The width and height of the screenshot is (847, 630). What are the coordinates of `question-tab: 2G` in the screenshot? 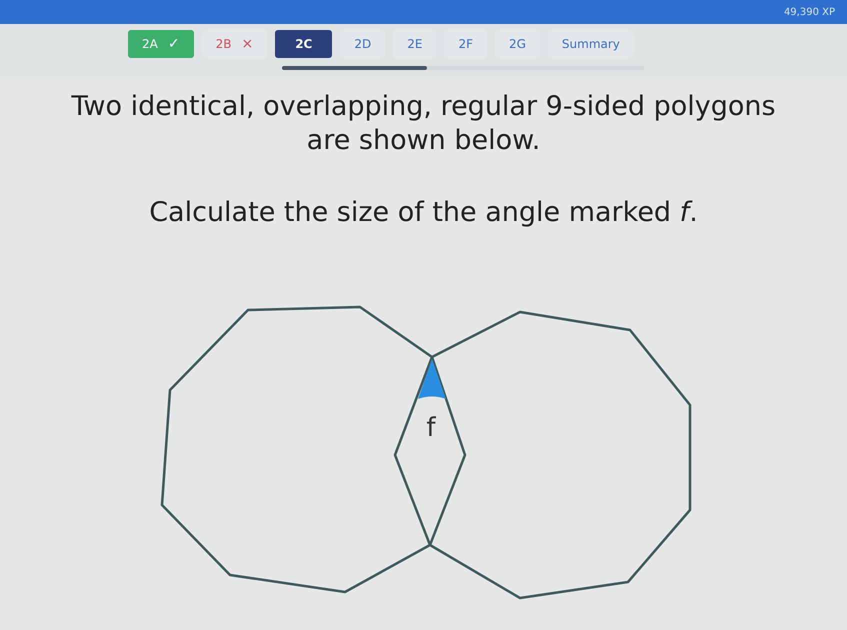 It's located at (517, 44).